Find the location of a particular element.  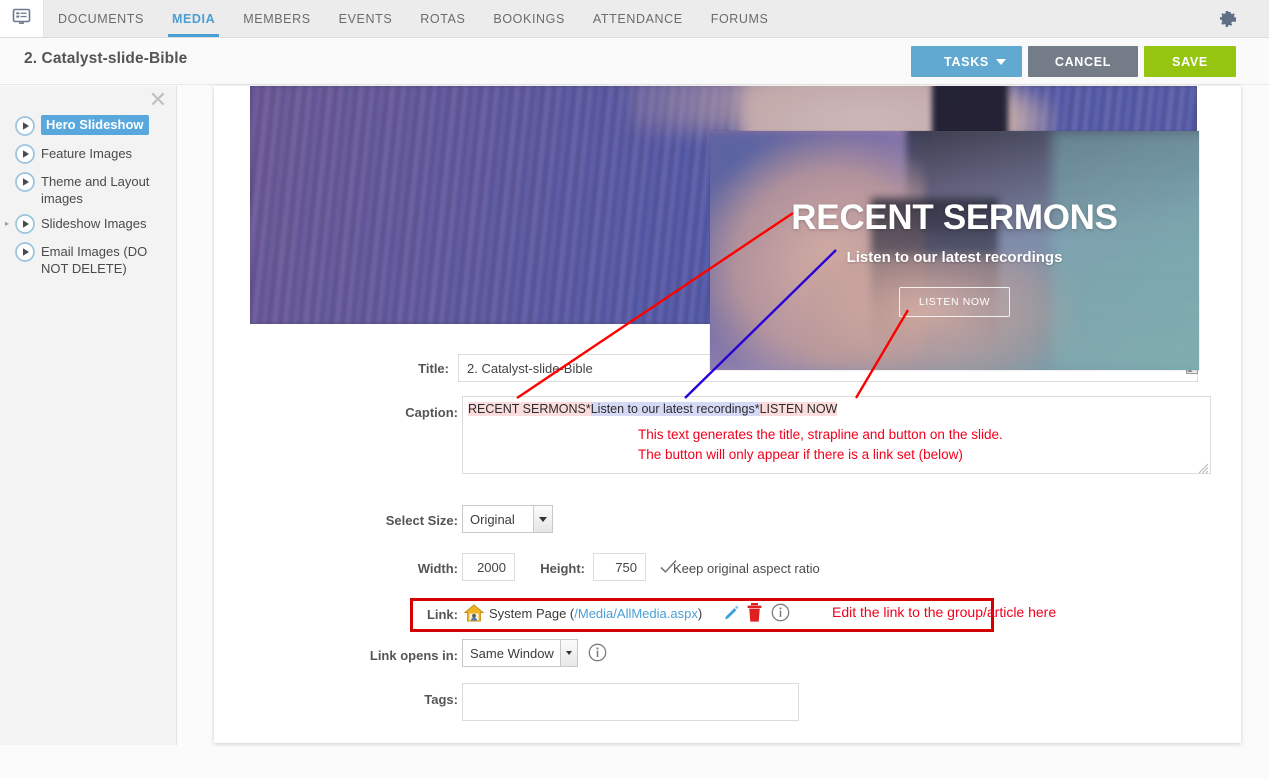

caption-label: Caption: is located at coordinates (431, 412).